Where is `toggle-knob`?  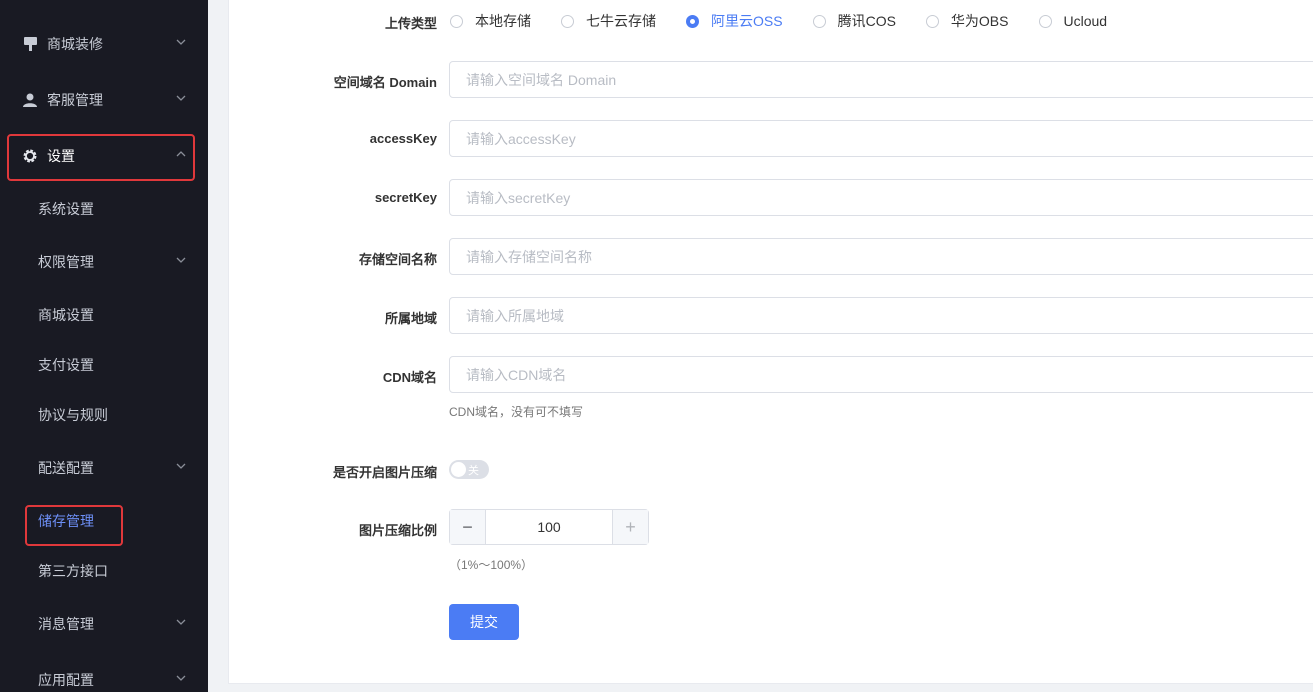 toggle-knob is located at coordinates (458, 469).